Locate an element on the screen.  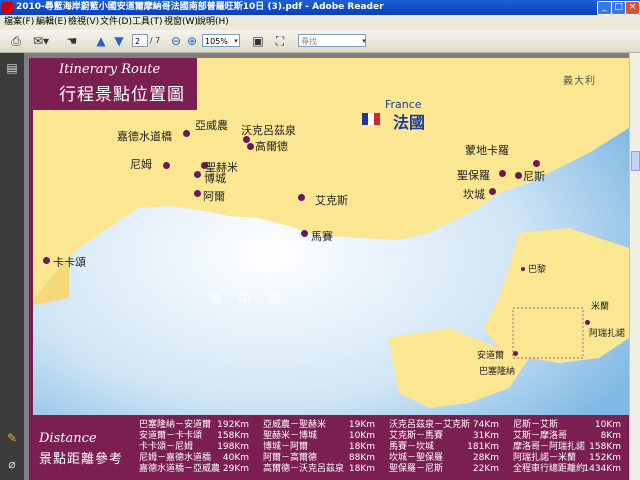
adobe-reader-icon is located at coordinates (7, 7).